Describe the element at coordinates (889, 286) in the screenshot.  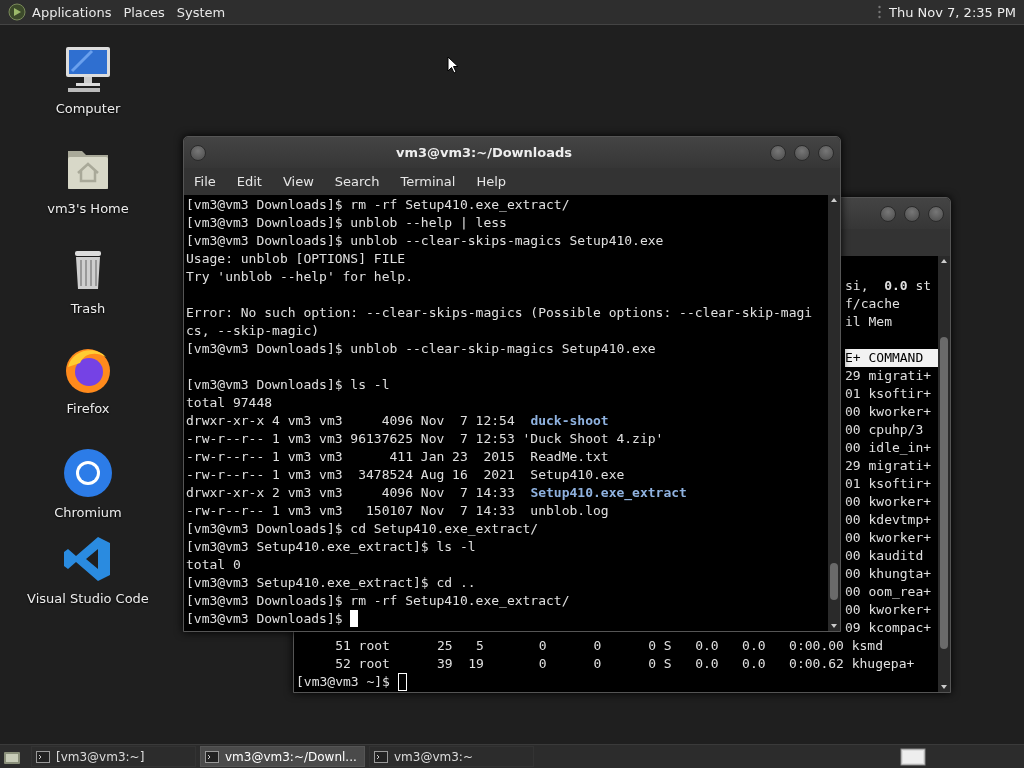
I see `terminal-text: si, 0.0 st` at that location.